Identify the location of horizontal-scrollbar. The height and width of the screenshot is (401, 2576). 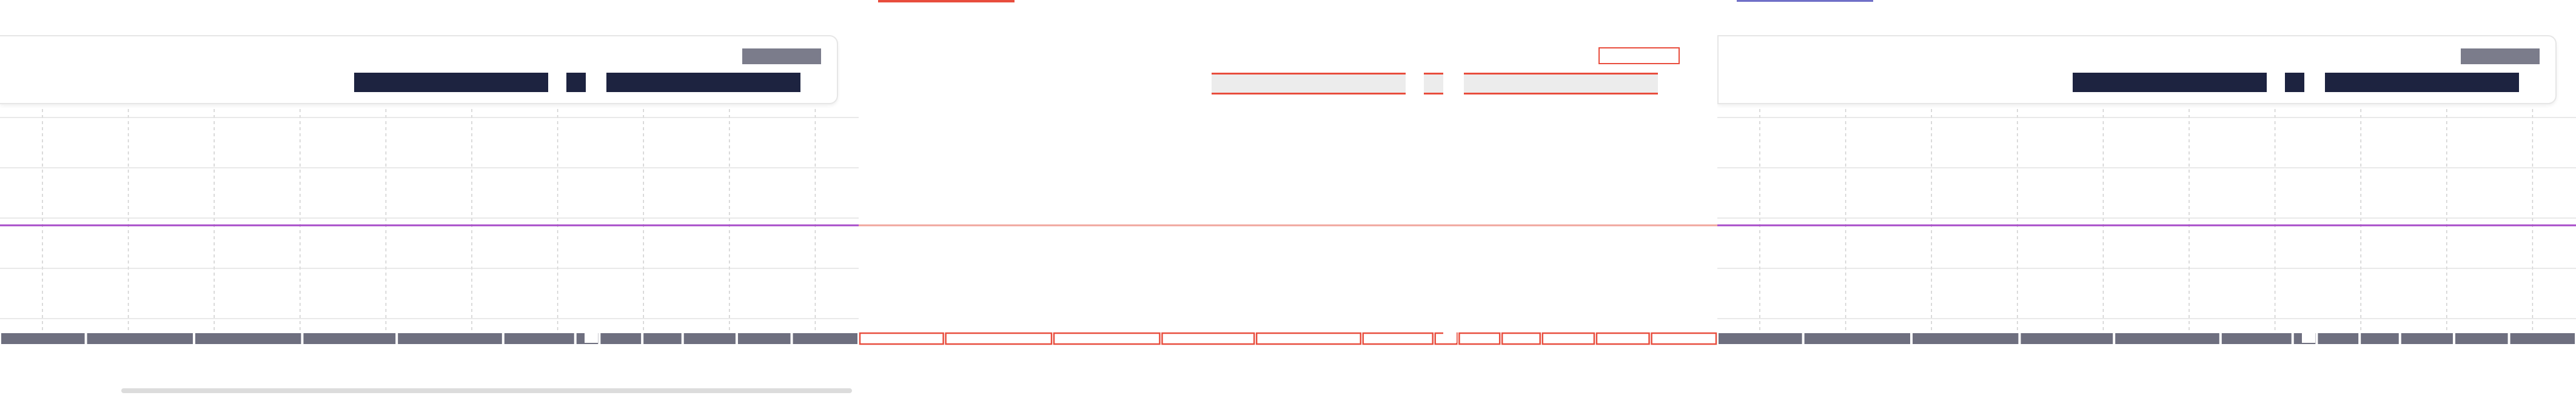
(487, 390).